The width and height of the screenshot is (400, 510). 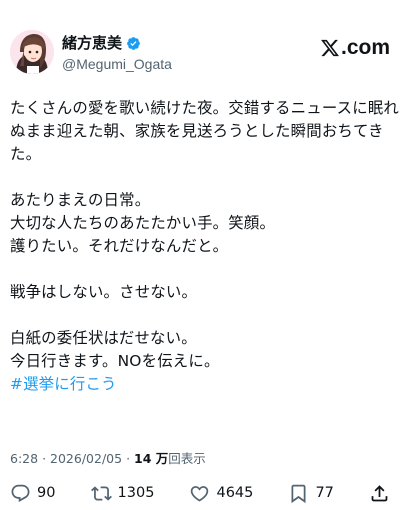 I want to click on reply-button: 90, so click(x=32, y=493).